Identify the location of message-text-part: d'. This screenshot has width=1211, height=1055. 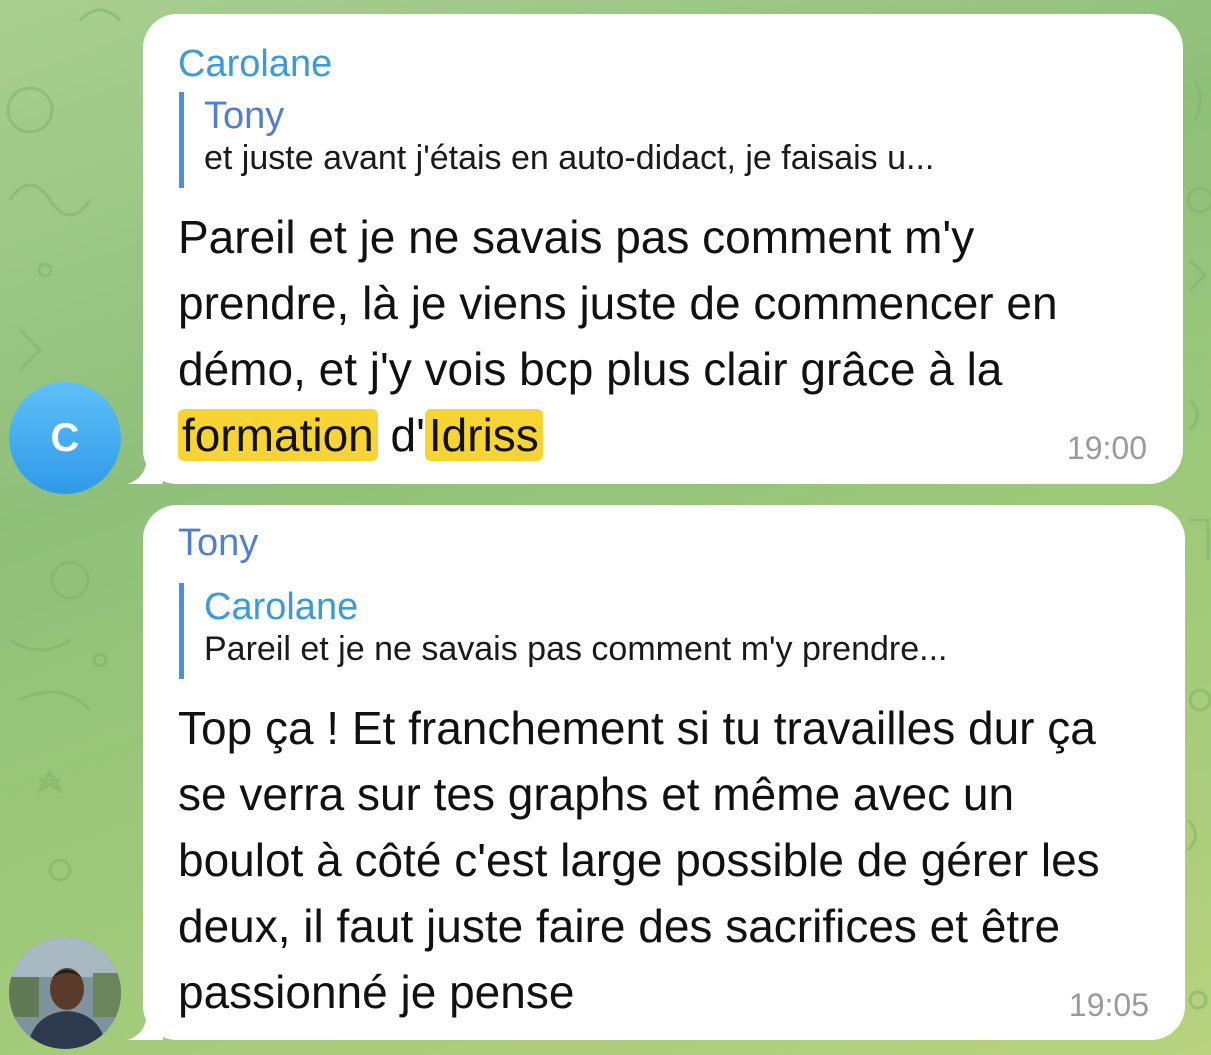
(401, 435).